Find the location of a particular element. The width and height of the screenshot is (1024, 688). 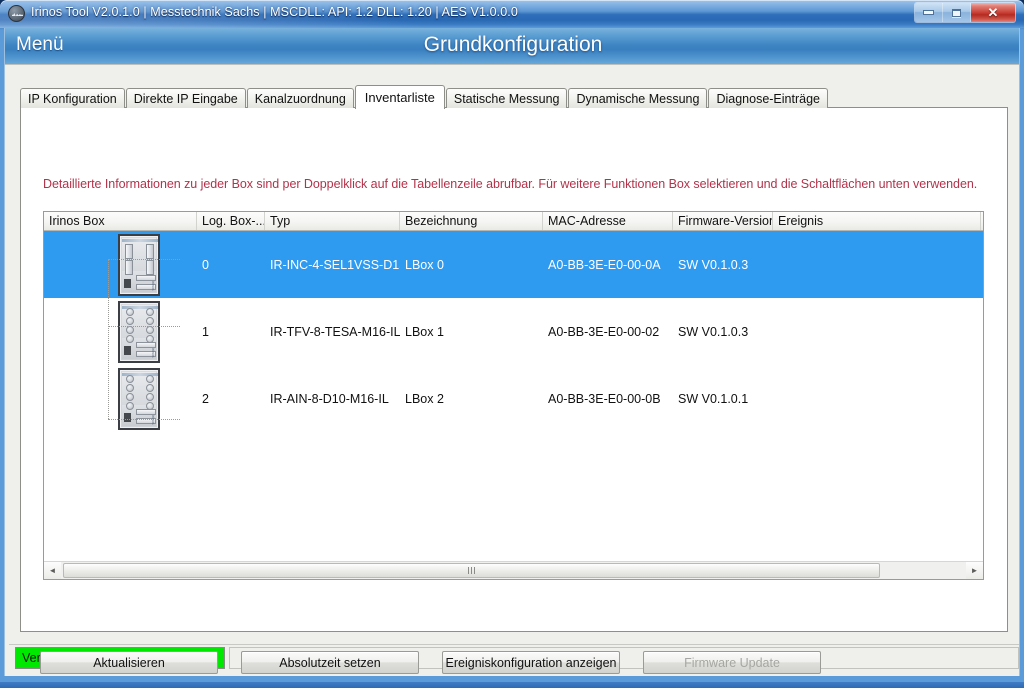

minimize-button is located at coordinates (929, 12).